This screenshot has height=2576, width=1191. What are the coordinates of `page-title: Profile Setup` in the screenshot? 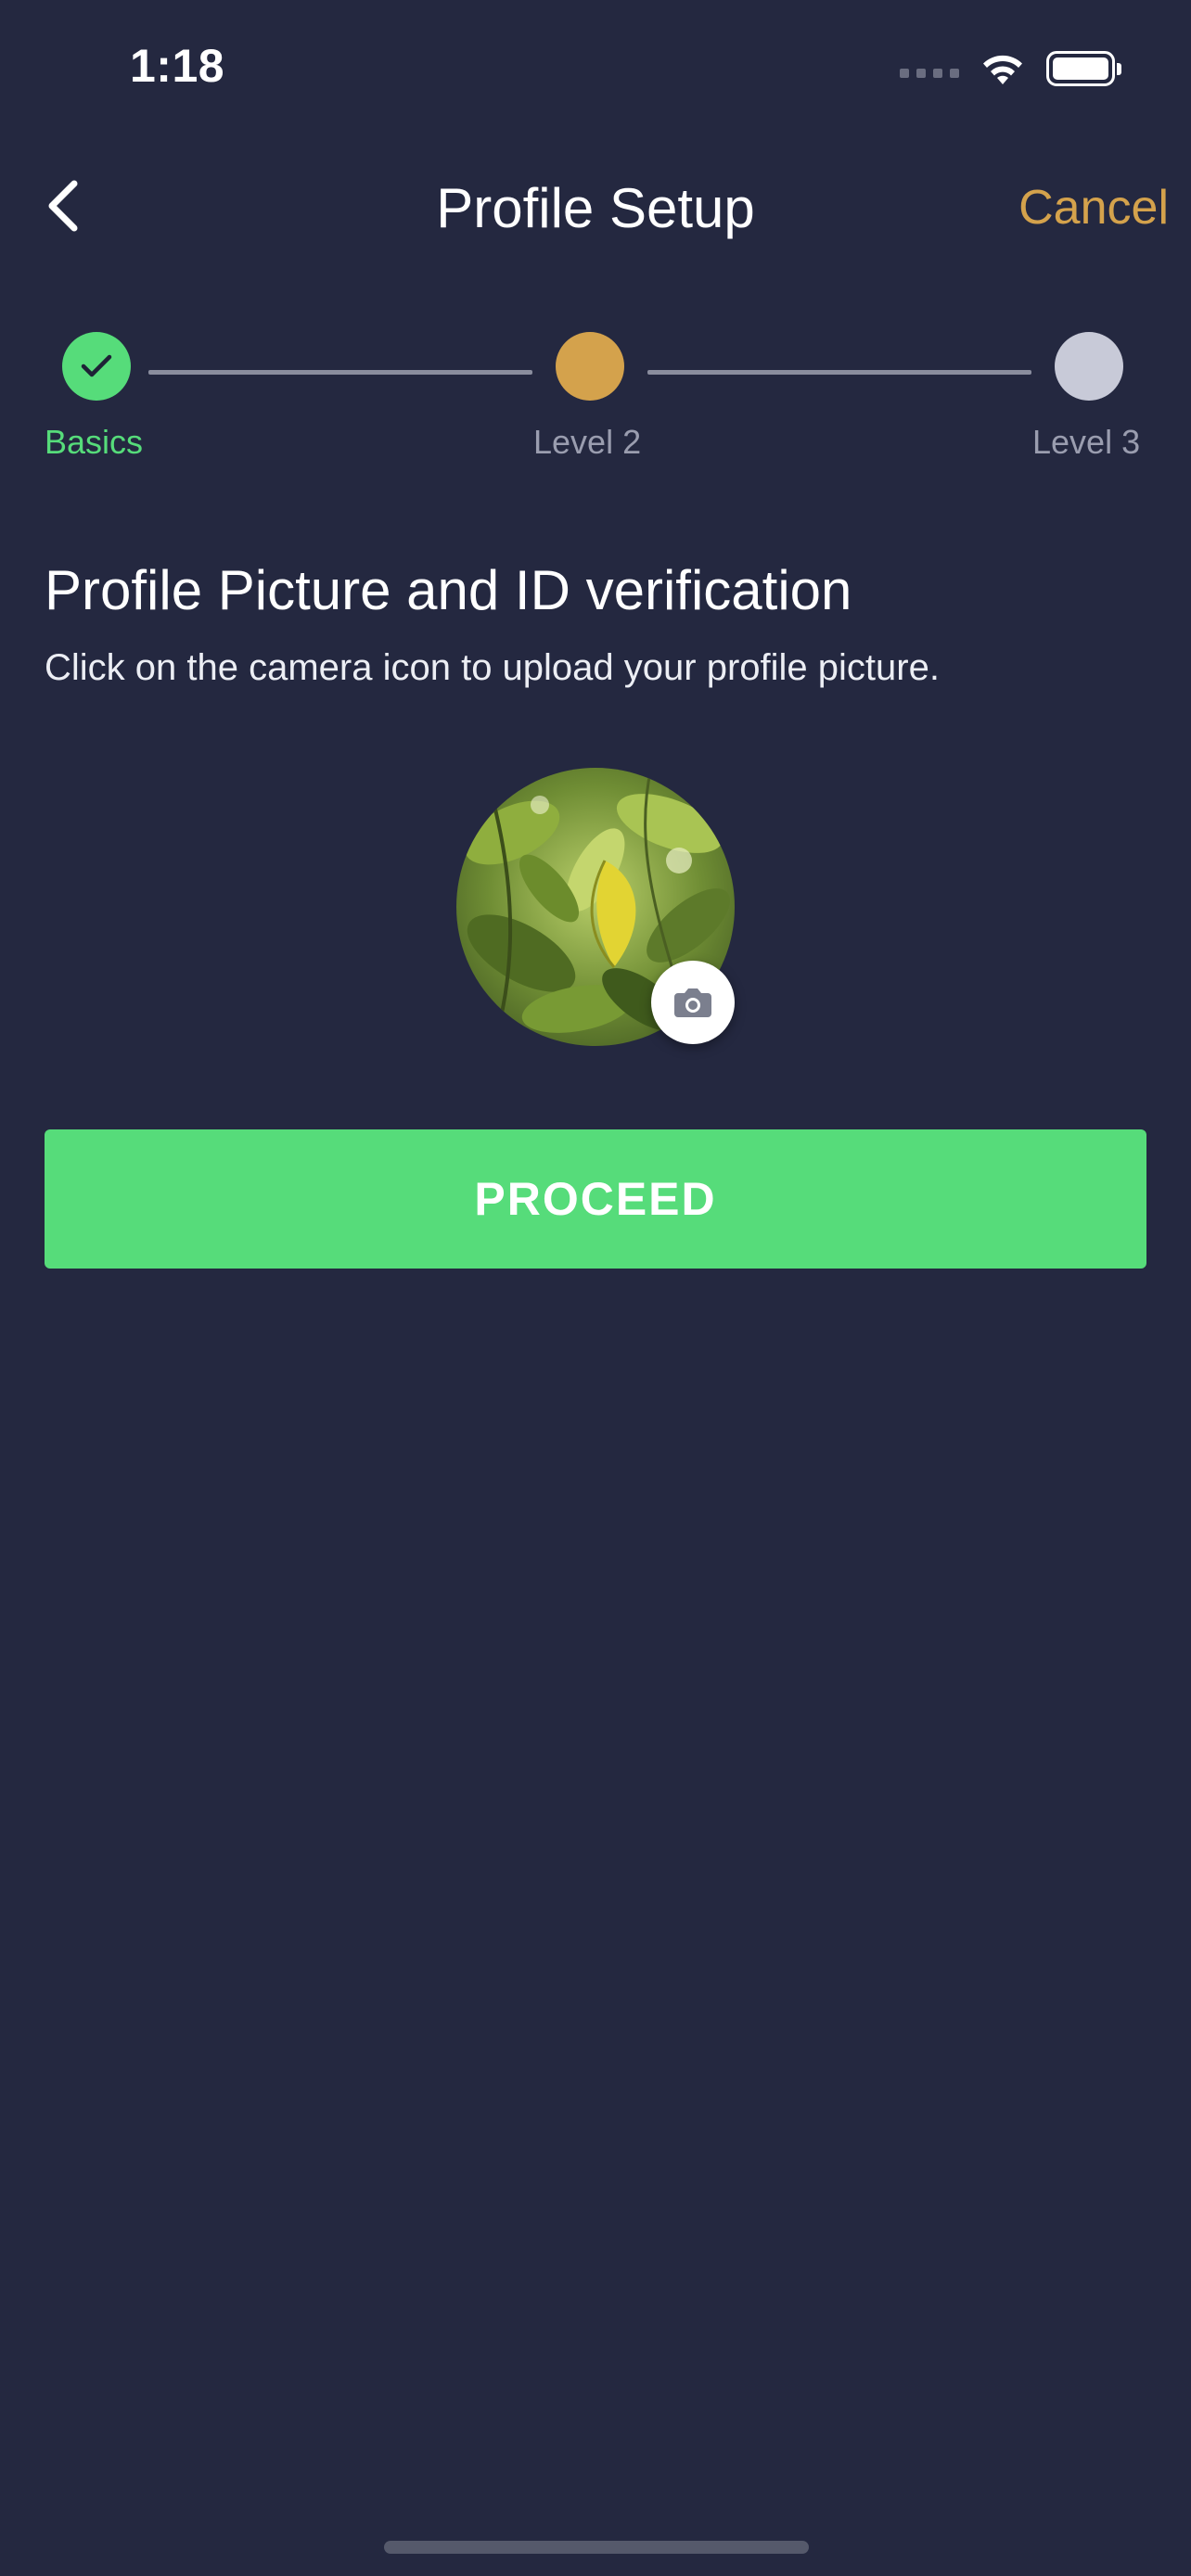 It's located at (595, 208).